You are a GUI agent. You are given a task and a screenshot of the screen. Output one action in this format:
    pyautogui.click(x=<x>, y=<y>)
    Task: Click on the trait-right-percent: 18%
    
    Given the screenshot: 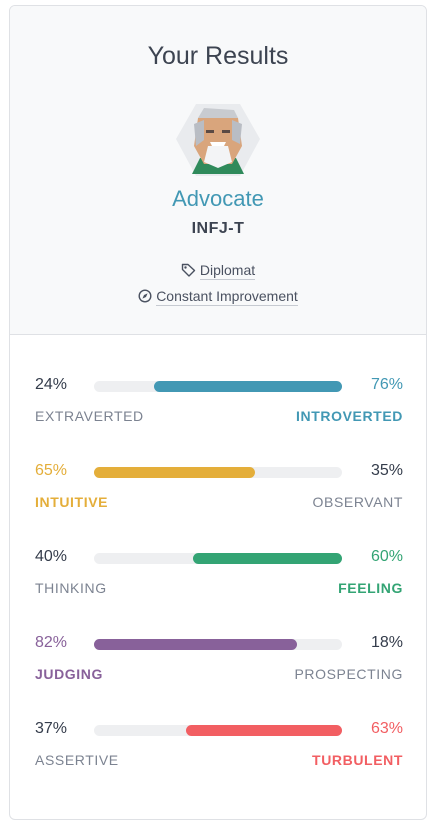 What is the action you would take?
    pyautogui.click(x=386, y=642)
    